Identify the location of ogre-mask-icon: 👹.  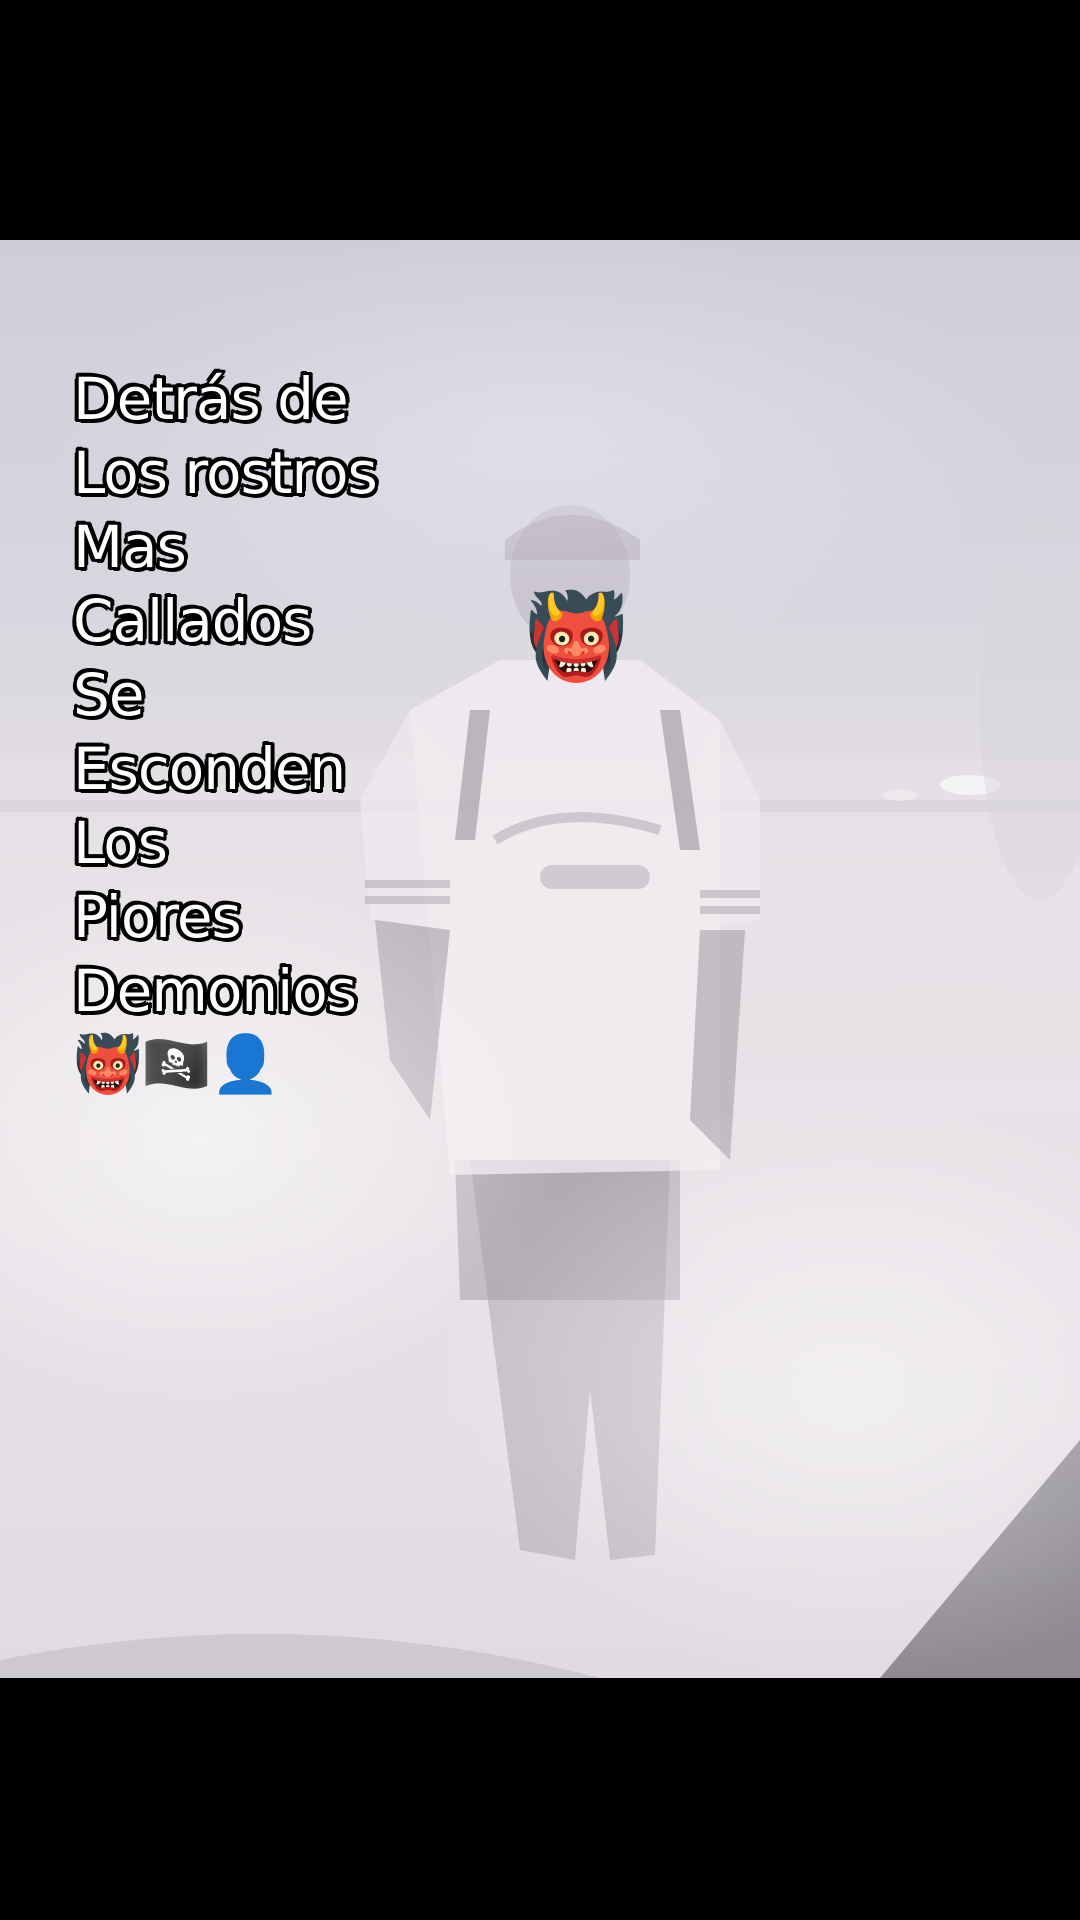
(576, 637).